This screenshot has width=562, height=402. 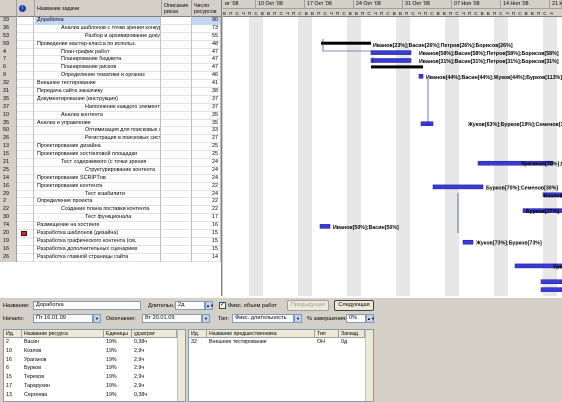 What do you see at coordinates (34, 396) in the screenshot?
I see `resource-cell: Сергеева` at bounding box center [34, 396].